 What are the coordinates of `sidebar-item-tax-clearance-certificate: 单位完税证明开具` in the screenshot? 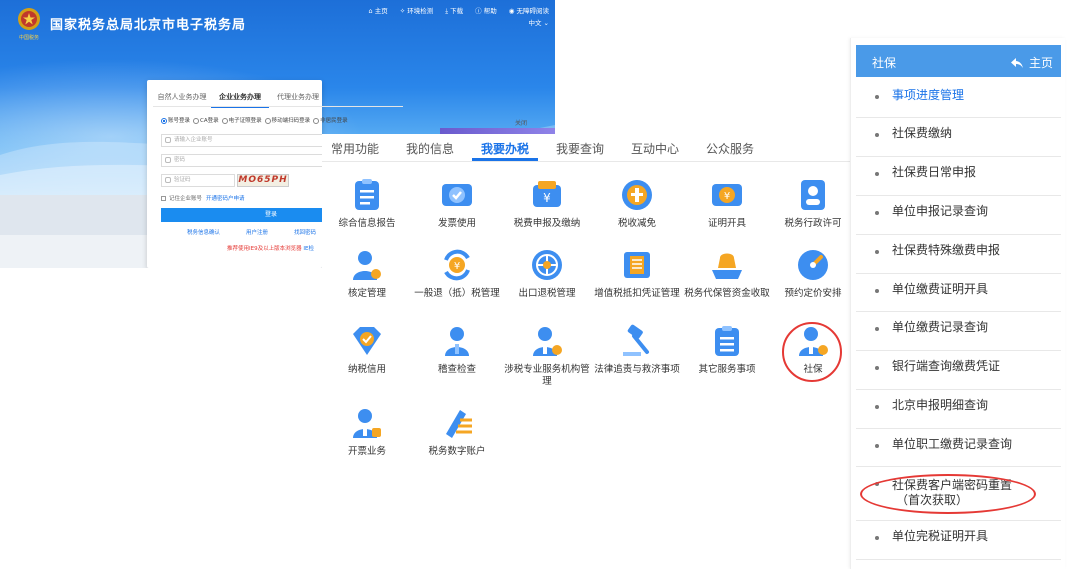 It's located at (958, 540).